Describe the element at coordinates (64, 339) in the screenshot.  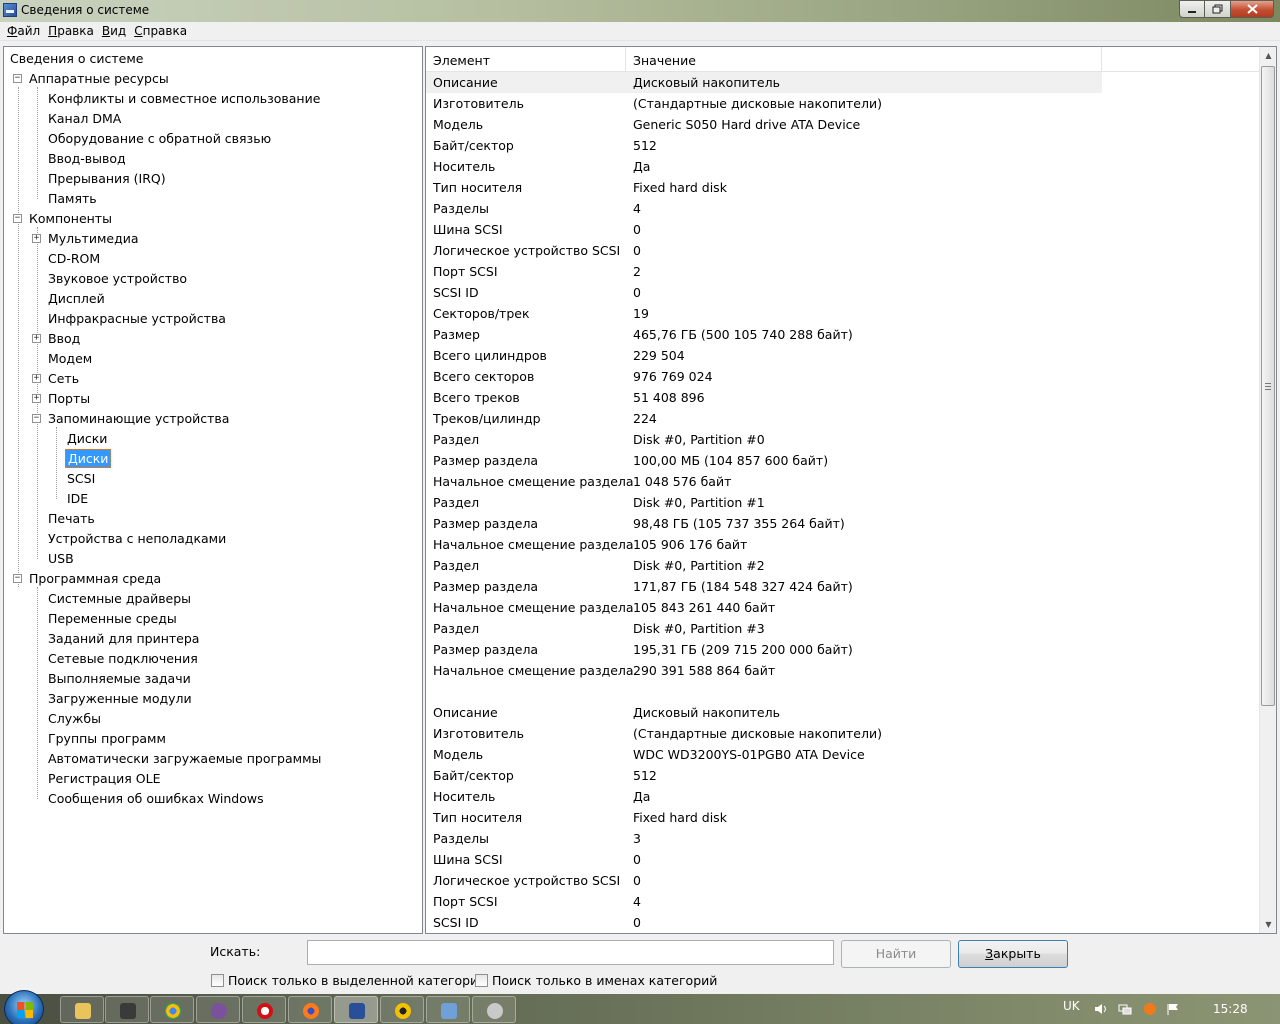
I see `tree-item: Ввод` at that location.